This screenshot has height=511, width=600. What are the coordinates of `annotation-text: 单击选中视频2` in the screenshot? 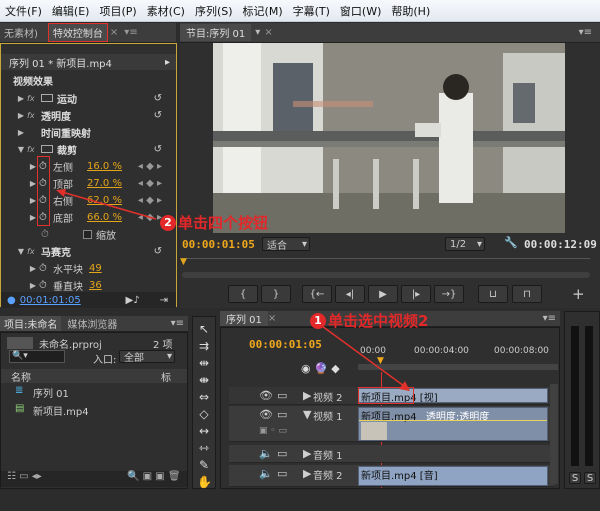 It's located at (378, 321).